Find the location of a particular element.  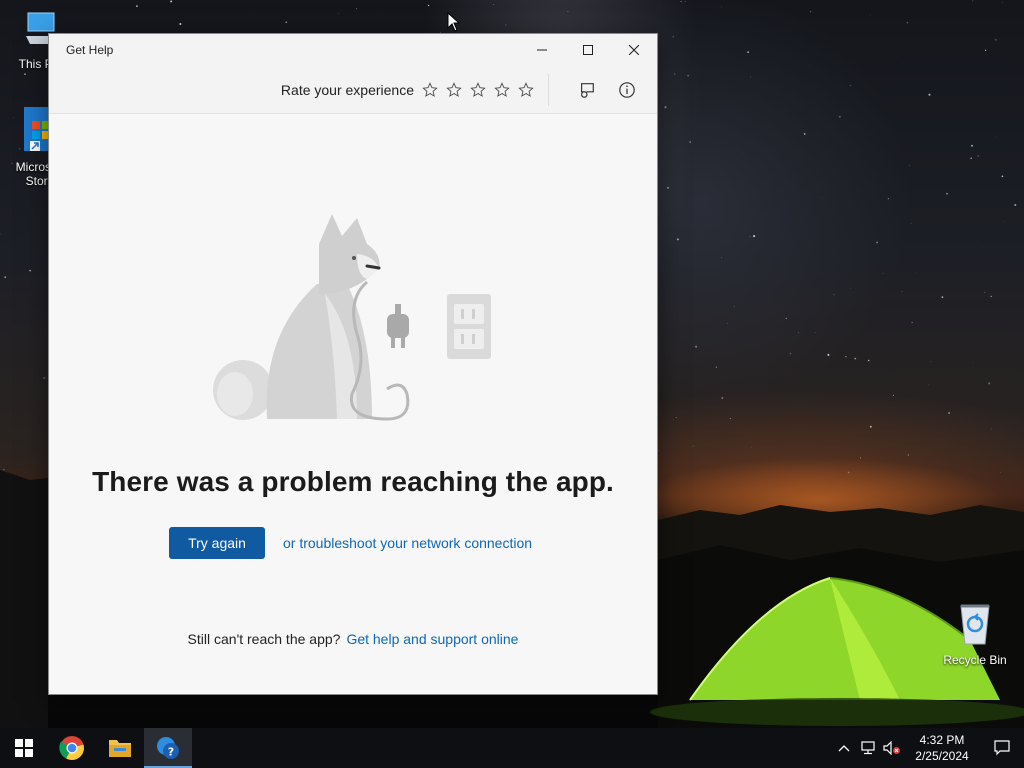

close-button is located at coordinates (634, 50).